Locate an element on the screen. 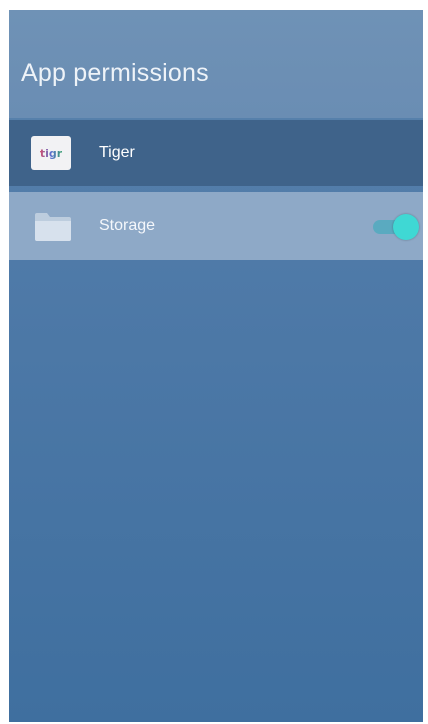 This screenshot has height=724, width=428. permission-label: Storage is located at coordinates (127, 225).